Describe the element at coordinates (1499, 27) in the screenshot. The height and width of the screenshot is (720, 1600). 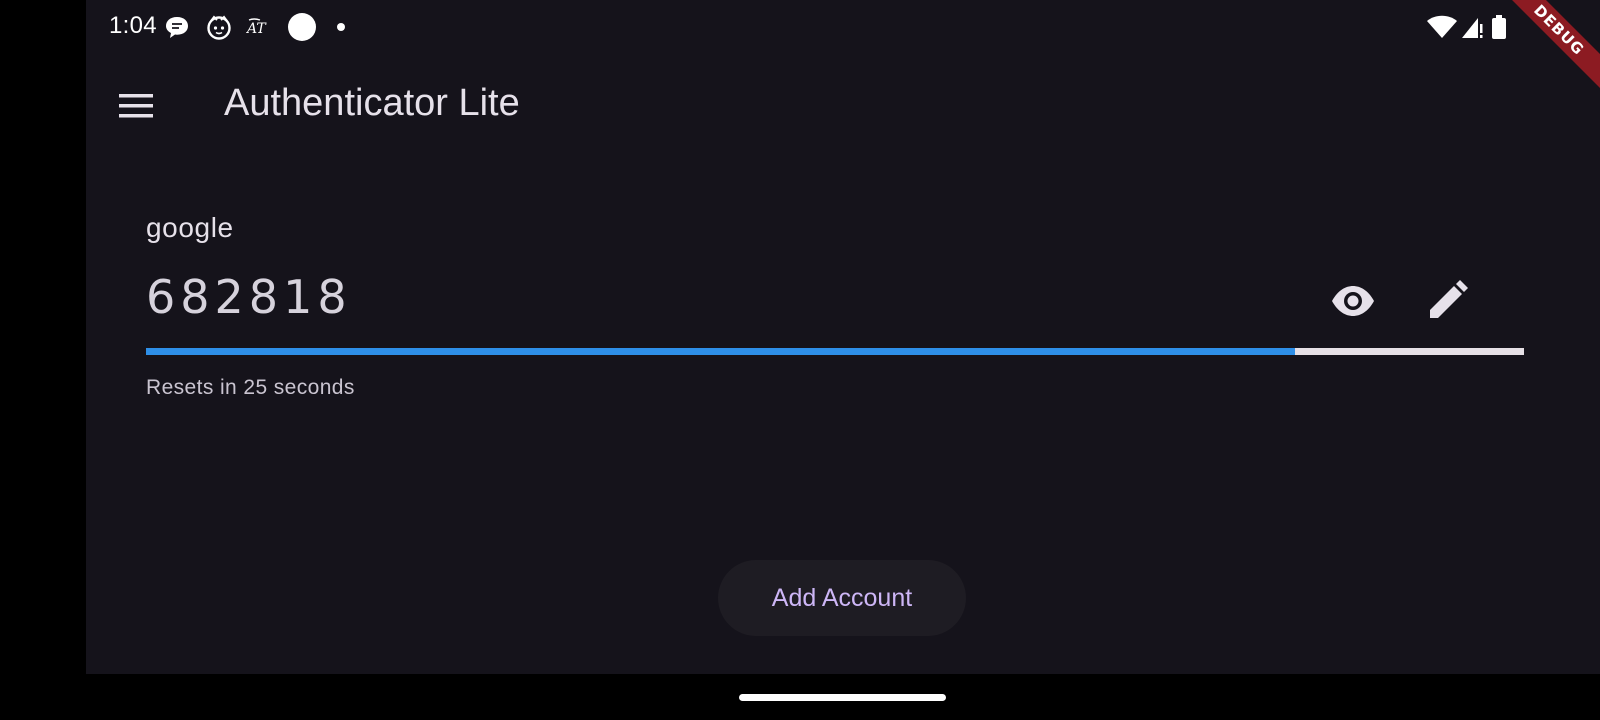
I see `battery-icon` at that location.